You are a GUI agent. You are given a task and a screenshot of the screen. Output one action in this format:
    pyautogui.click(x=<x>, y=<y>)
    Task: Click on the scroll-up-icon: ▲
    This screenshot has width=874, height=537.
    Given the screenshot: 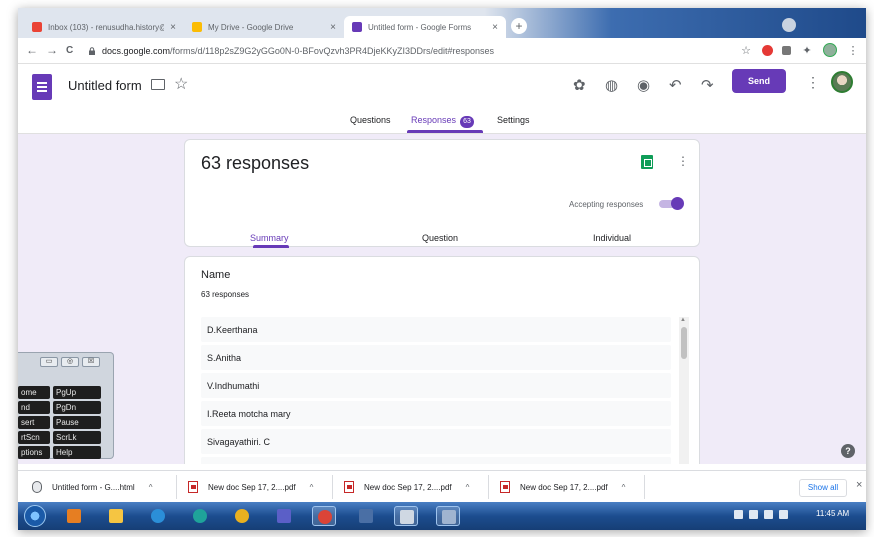 What is the action you would take?
    pyautogui.click(x=683, y=320)
    